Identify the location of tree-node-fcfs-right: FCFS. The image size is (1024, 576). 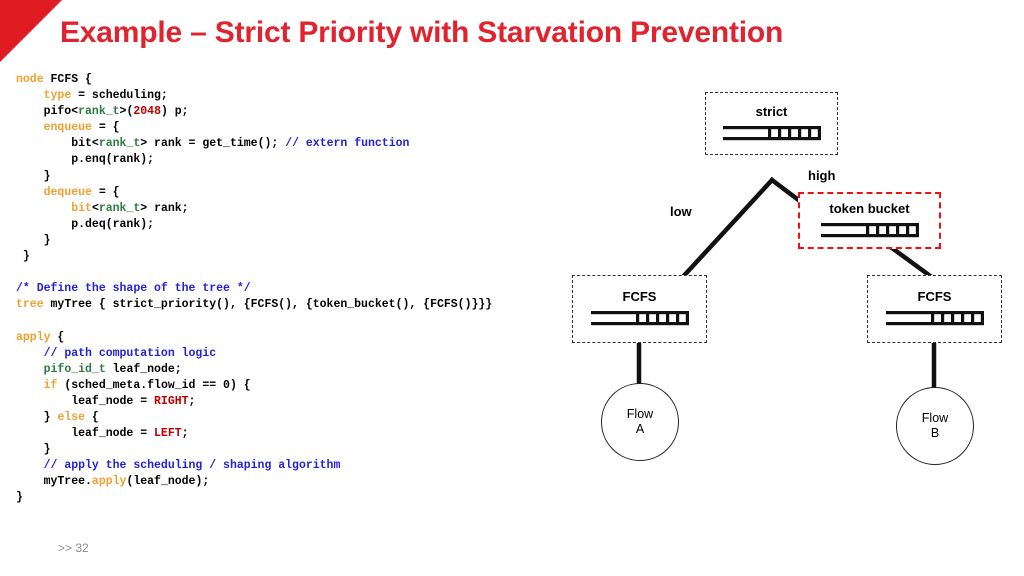
(934, 309).